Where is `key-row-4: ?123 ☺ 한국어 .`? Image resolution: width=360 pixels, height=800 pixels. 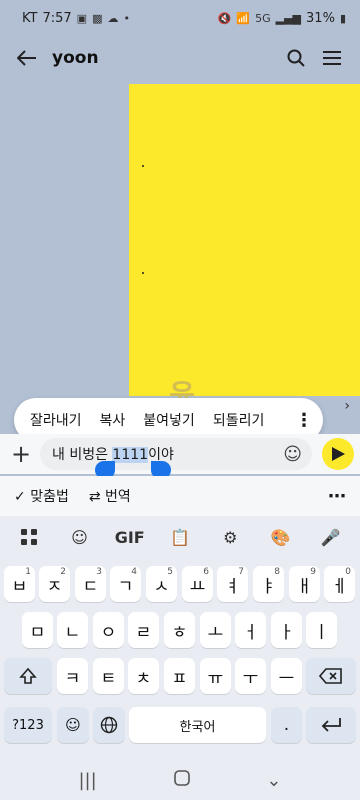
key-row-4: ?123 ☺ 한국어 . is located at coordinates (180, 725).